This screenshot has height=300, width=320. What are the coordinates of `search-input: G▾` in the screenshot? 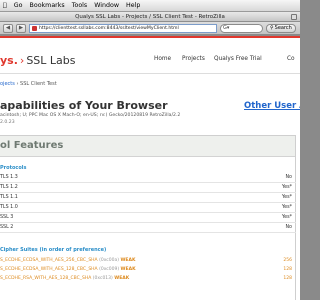 It's located at (241, 28).